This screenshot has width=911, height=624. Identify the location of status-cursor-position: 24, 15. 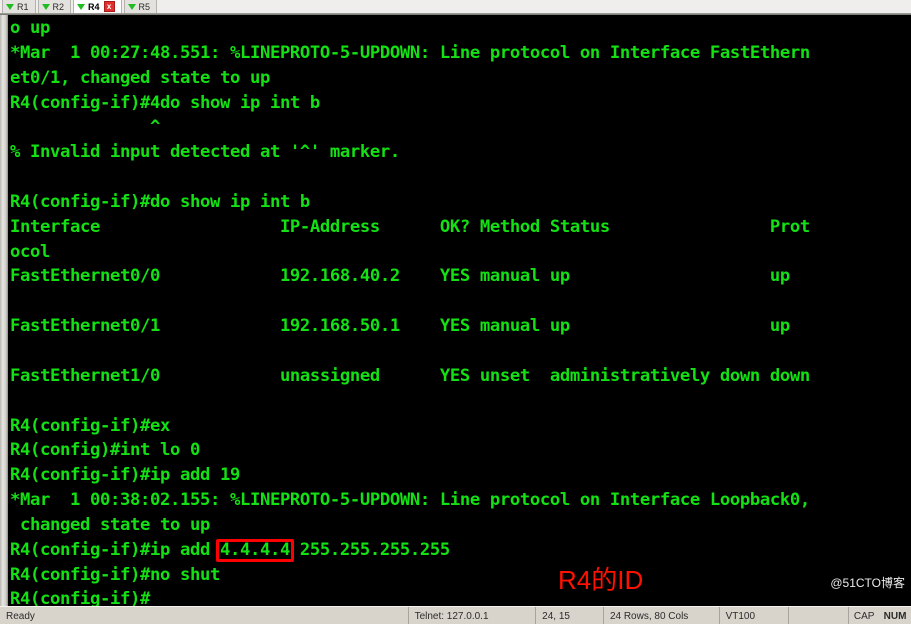
(570, 615).